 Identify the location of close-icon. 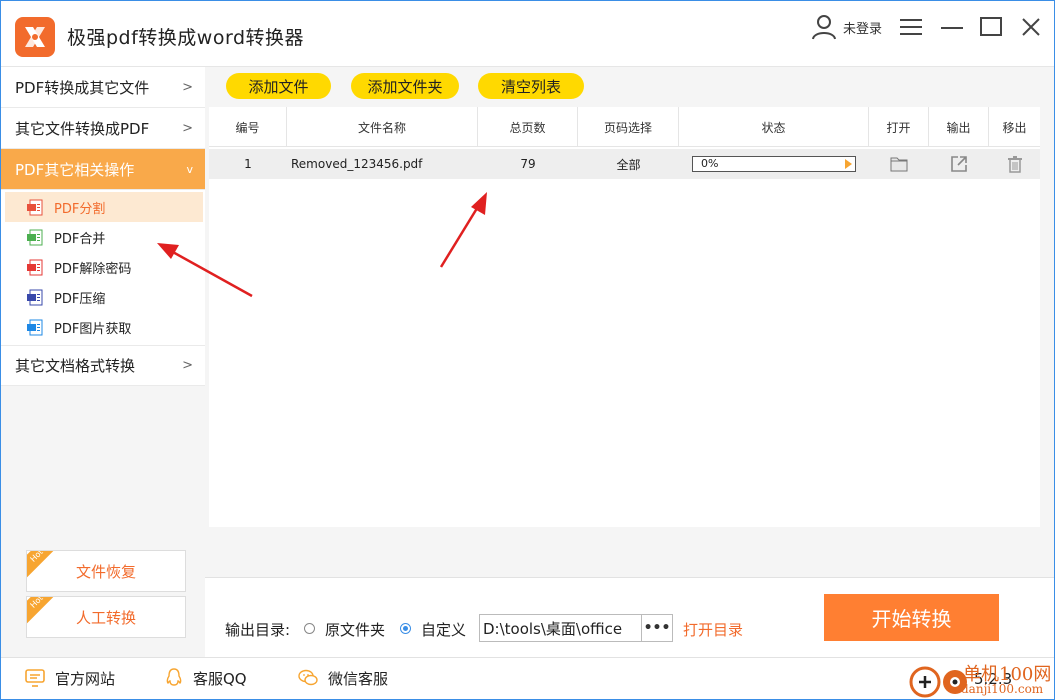
(1031, 27).